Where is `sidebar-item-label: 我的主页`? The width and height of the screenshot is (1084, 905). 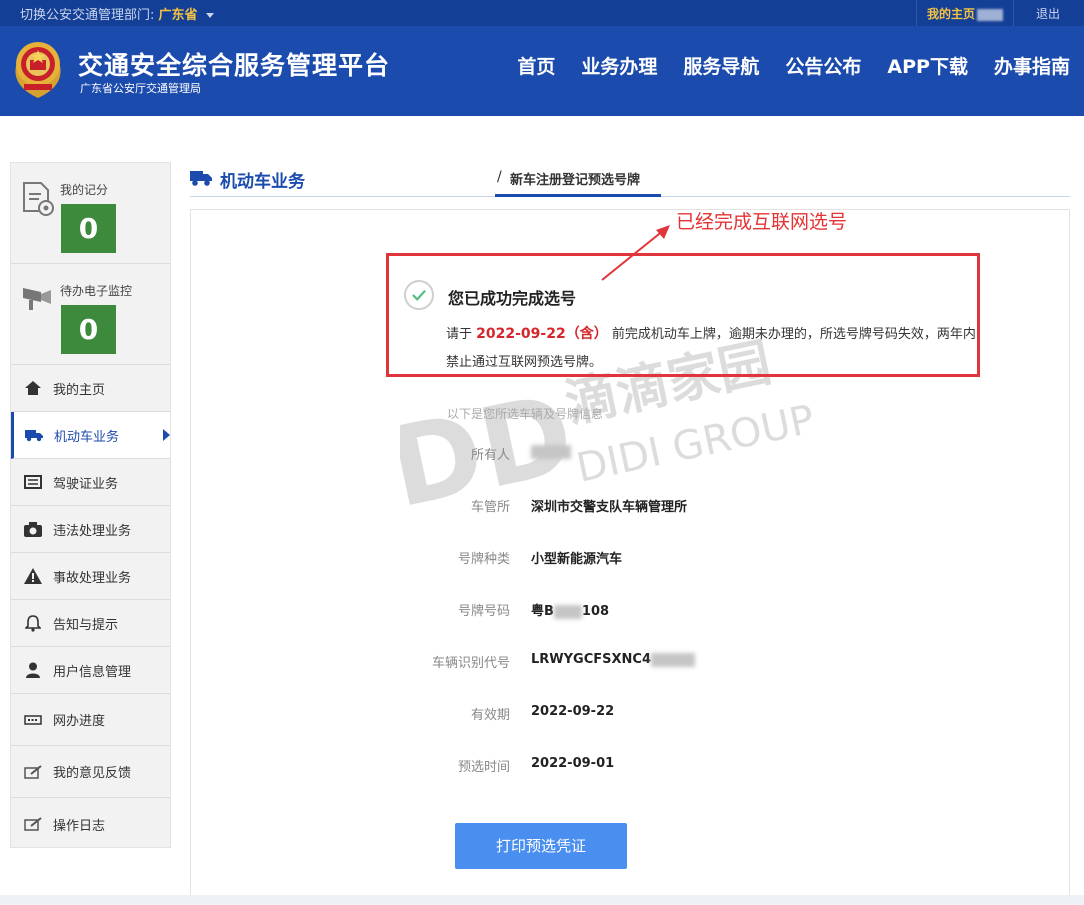 sidebar-item-label: 我的主页 is located at coordinates (79, 390).